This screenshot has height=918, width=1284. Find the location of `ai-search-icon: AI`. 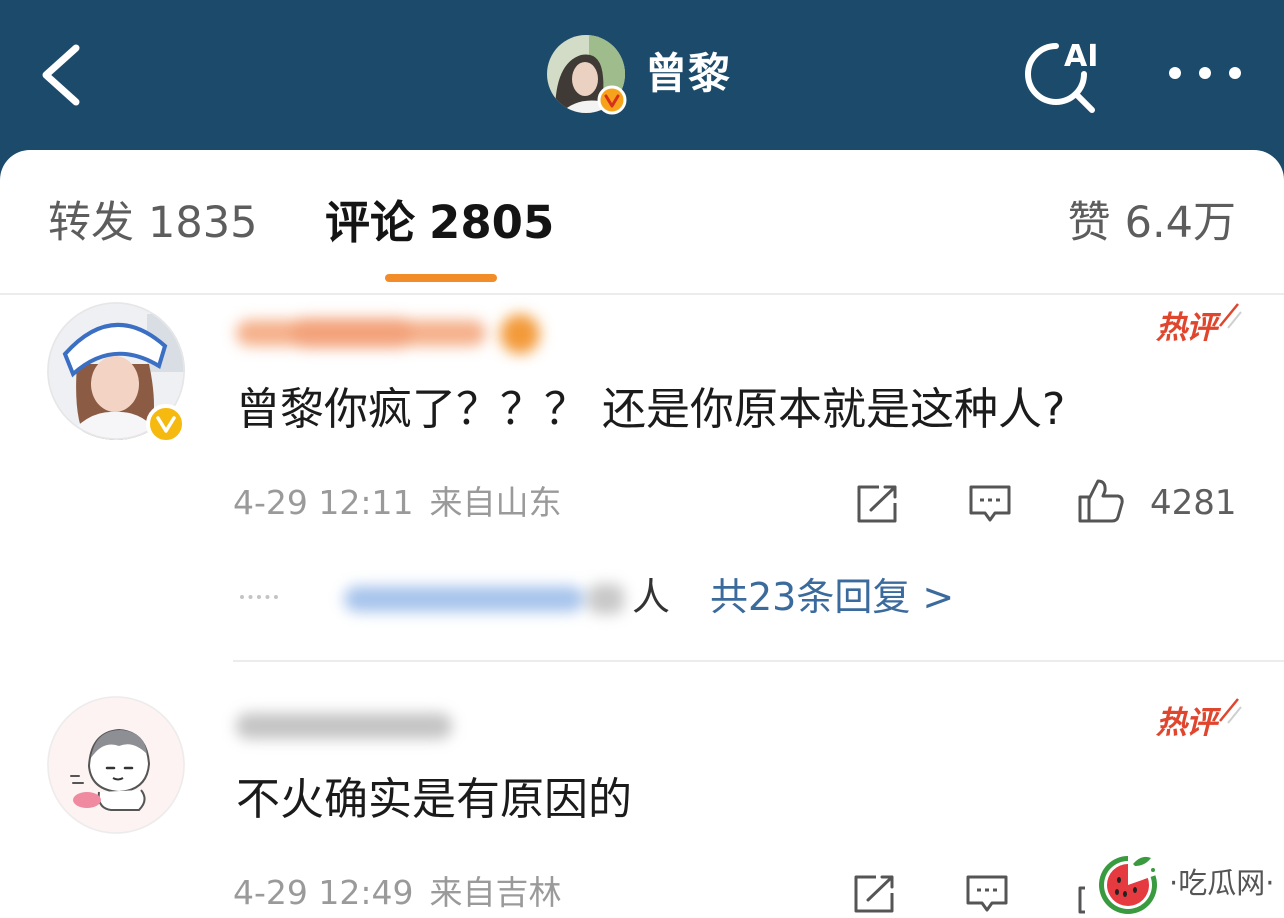

ai-search-icon: AI is located at coordinates (1066, 73).